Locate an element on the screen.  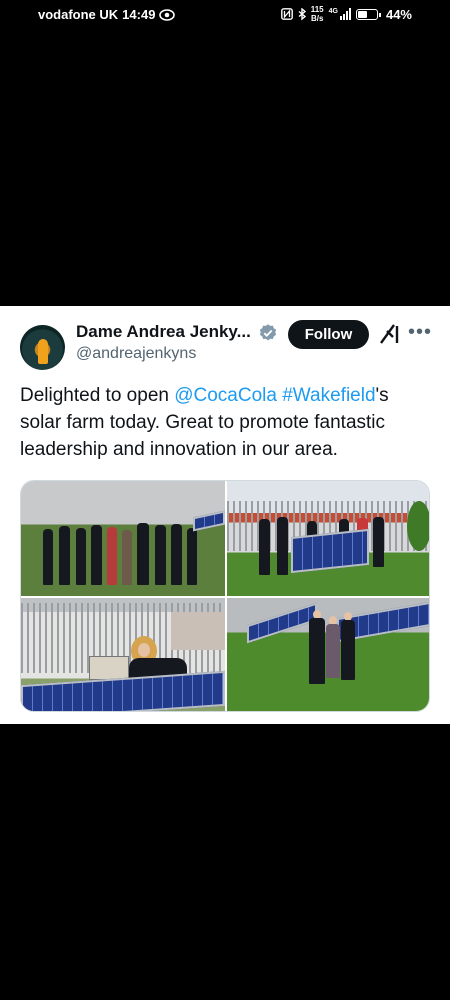
battery-icon is located at coordinates (368, 14).